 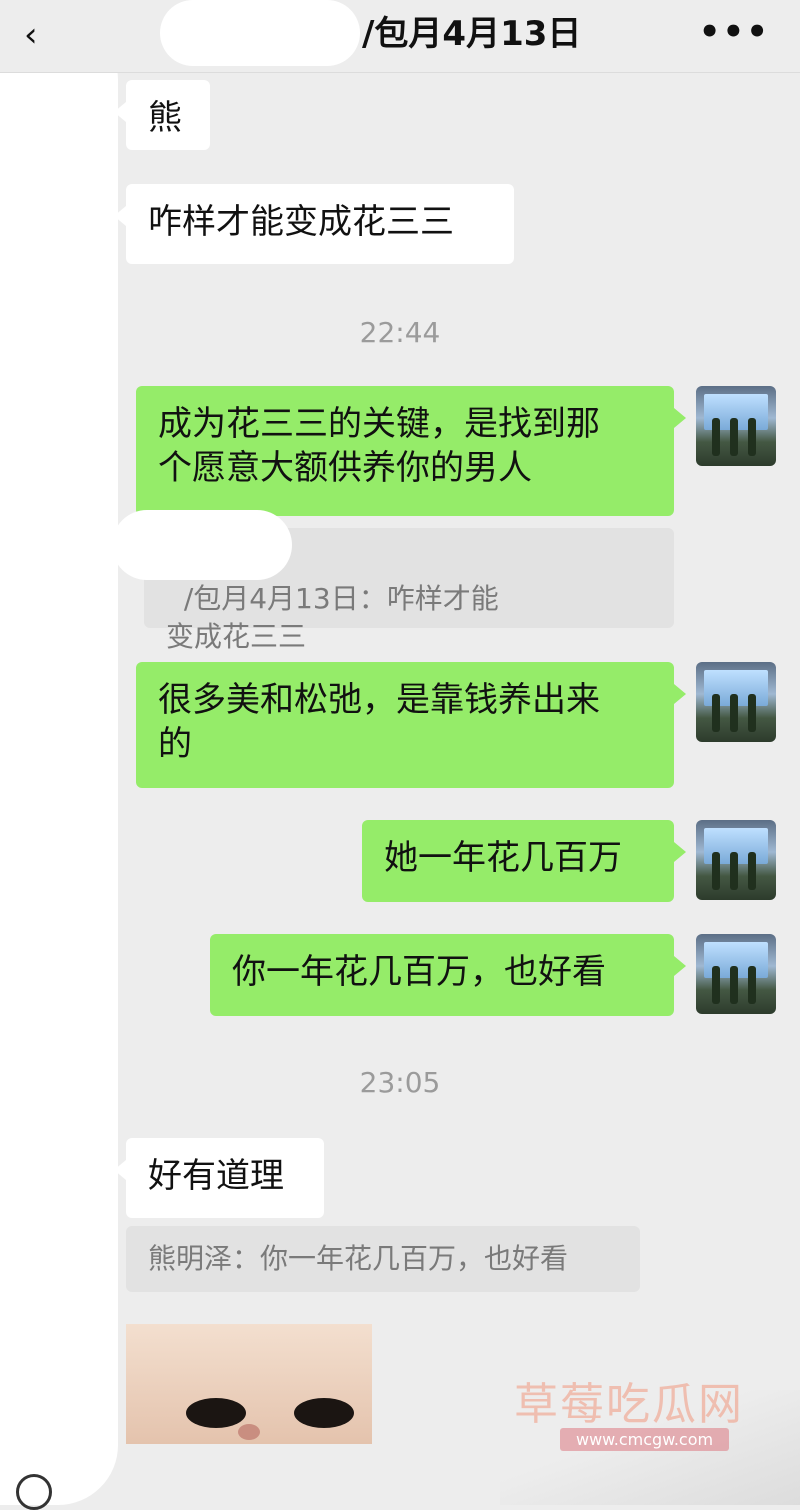 What do you see at coordinates (162, 115) in the screenshot?
I see `incoming-message: 熊` at bounding box center [162, 115].